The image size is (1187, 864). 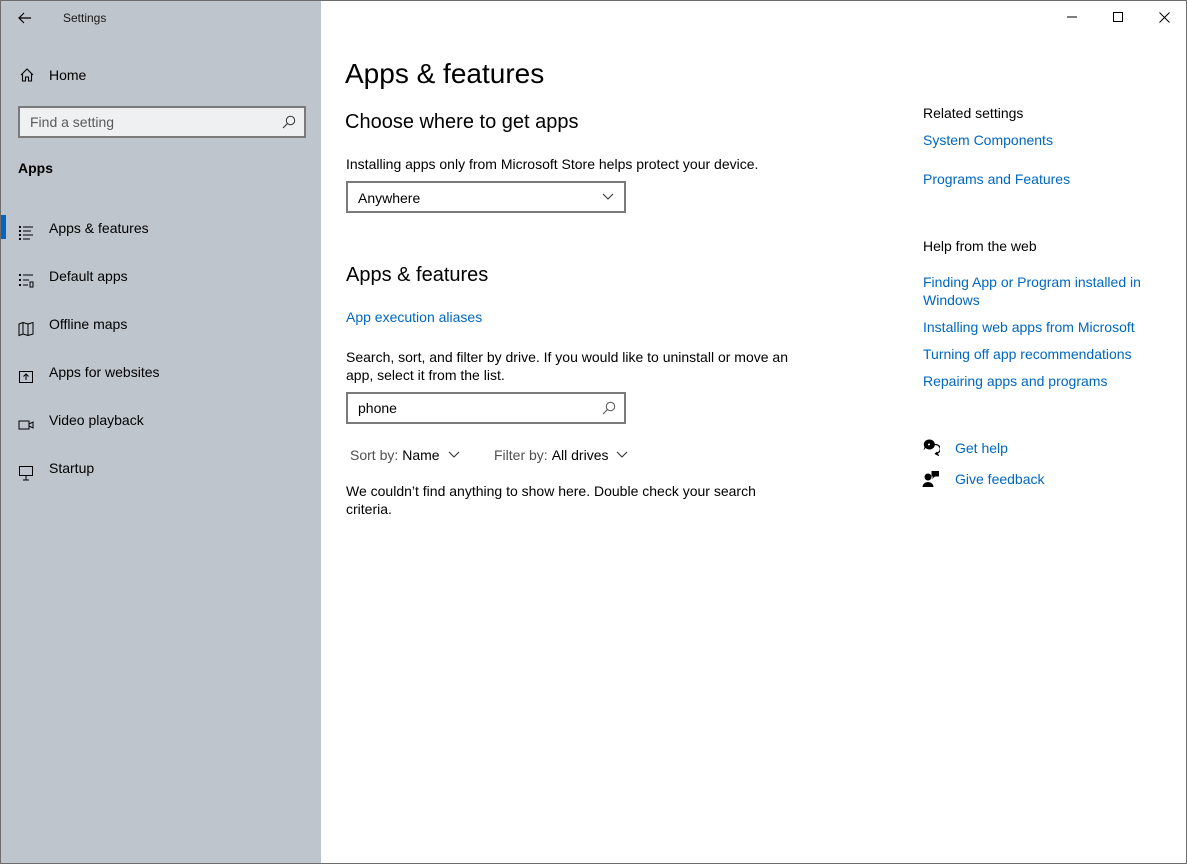 What do you see at coordinates (72, 468) in the screenshot?
I see `sidebar-item-label: Startup` at bounding box center [72, 468].